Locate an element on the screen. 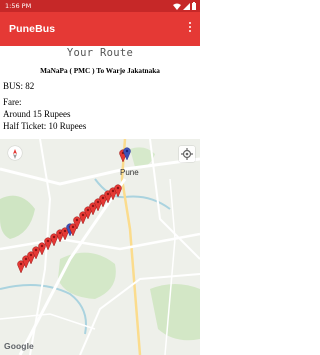 The width and height of the screenshot is (320, 355). page-heading: Your Route is located at coordinates (100, 53).